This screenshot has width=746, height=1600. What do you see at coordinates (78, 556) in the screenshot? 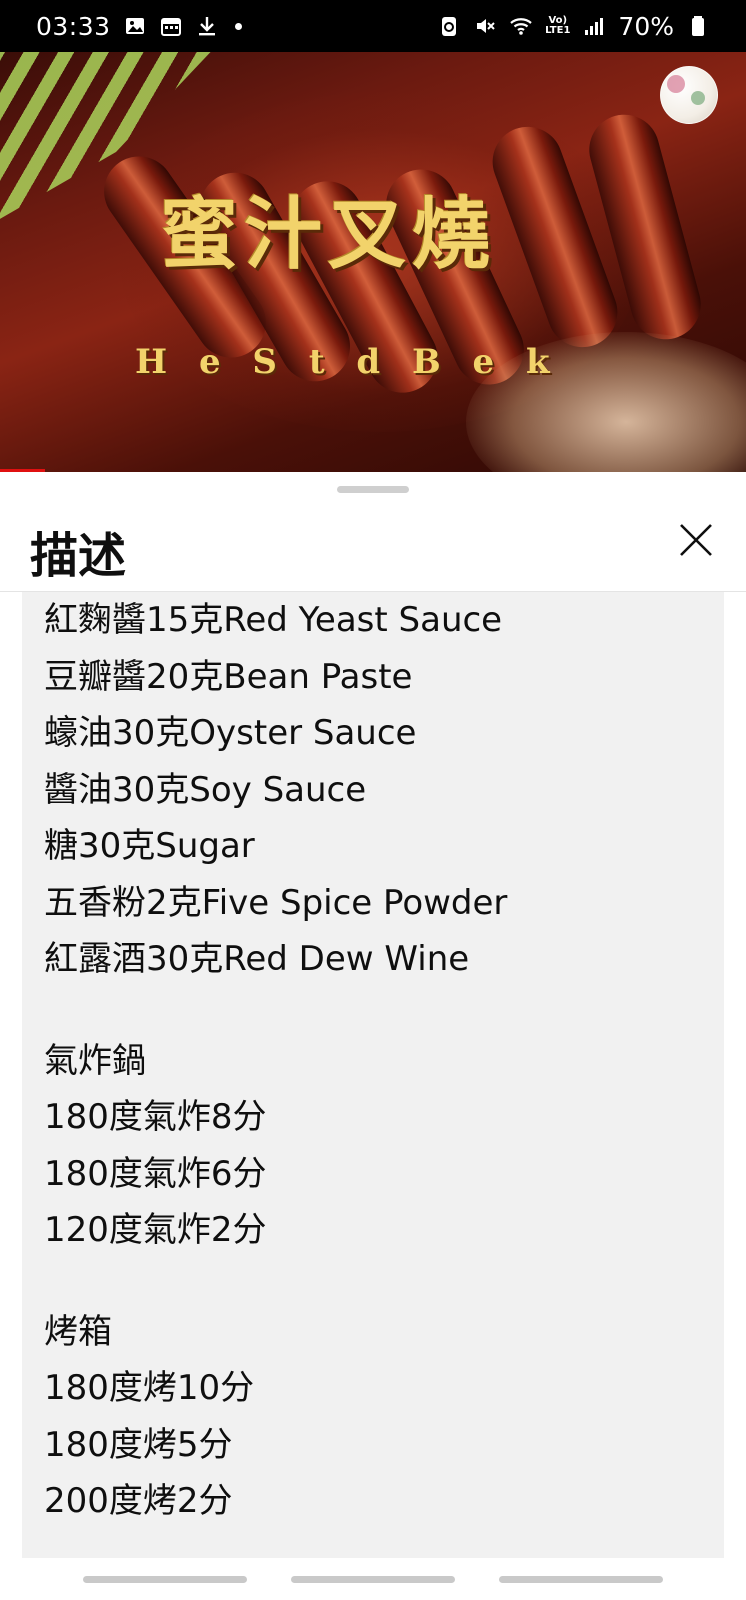
I see `sheet-title: 描述` at bounding box center [78, 556].